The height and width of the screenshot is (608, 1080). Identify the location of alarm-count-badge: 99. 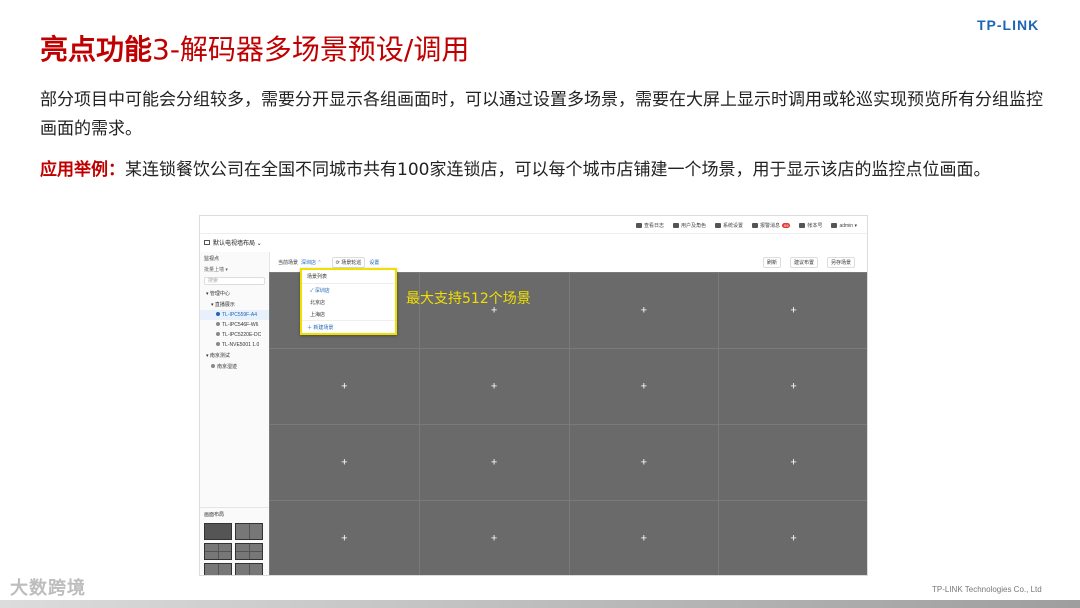
(786, 225).